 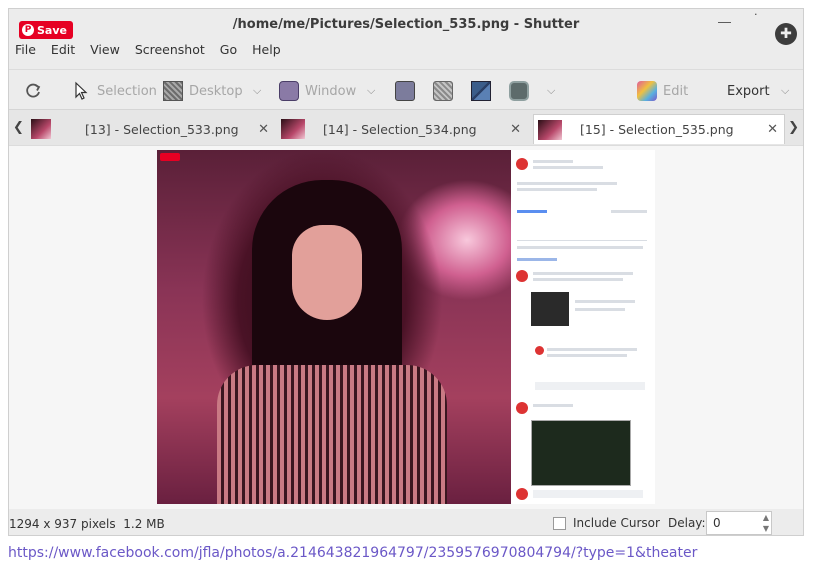 I want to click on stacked-windows-icon, so click(x=481, y=91).